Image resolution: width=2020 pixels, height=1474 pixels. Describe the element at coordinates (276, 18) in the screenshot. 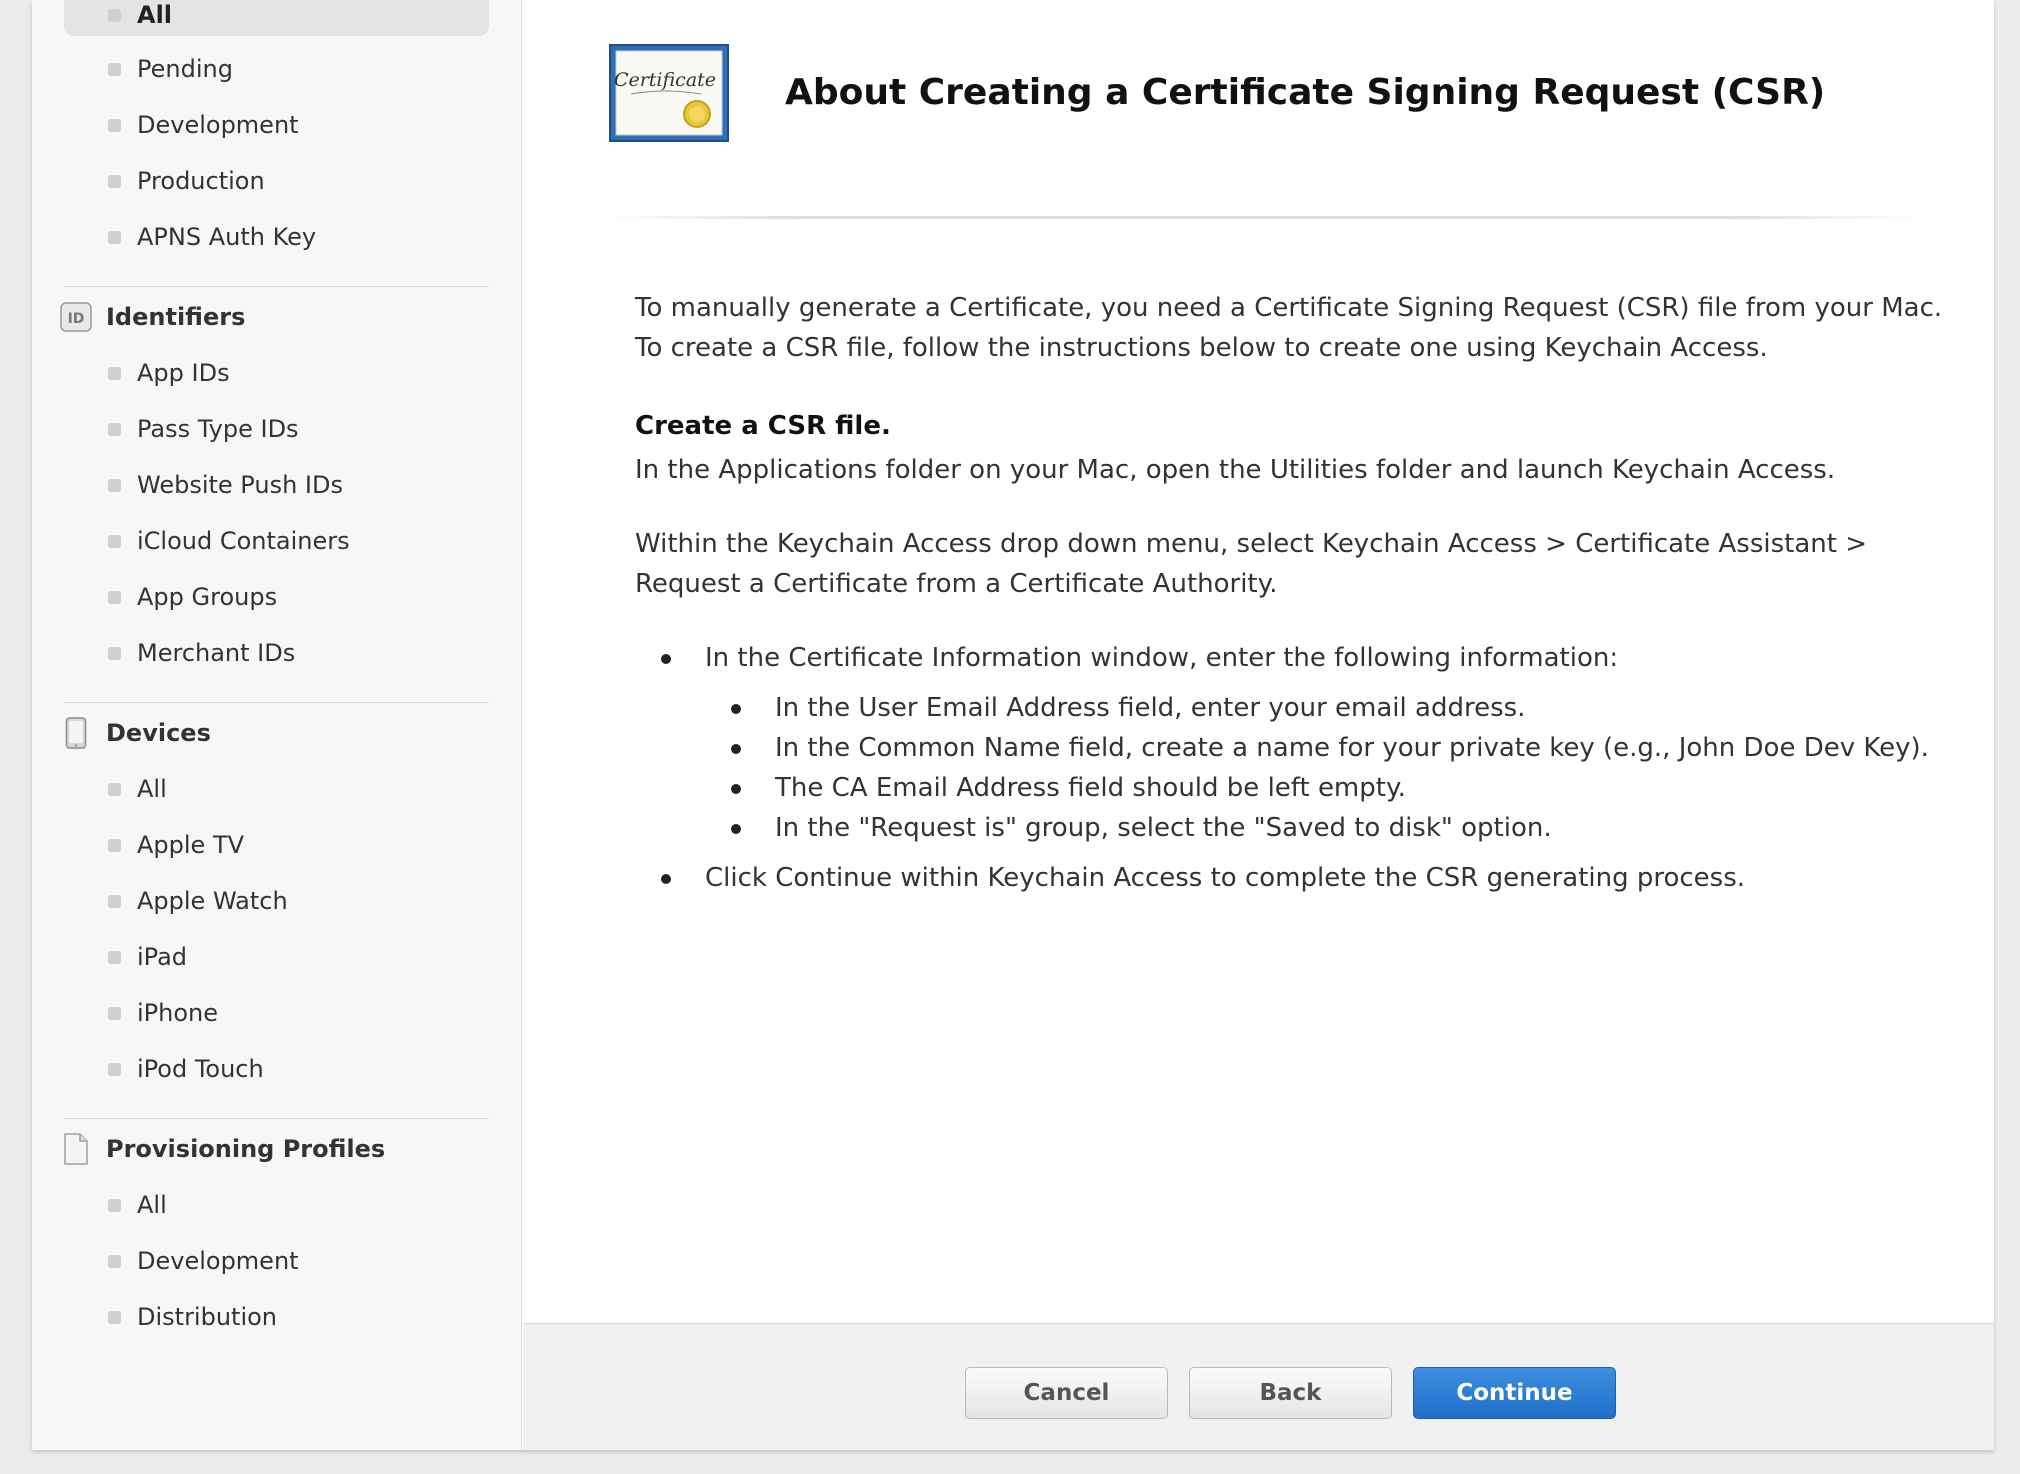

I see `sidebar-item-certificates-all: All` at that location.